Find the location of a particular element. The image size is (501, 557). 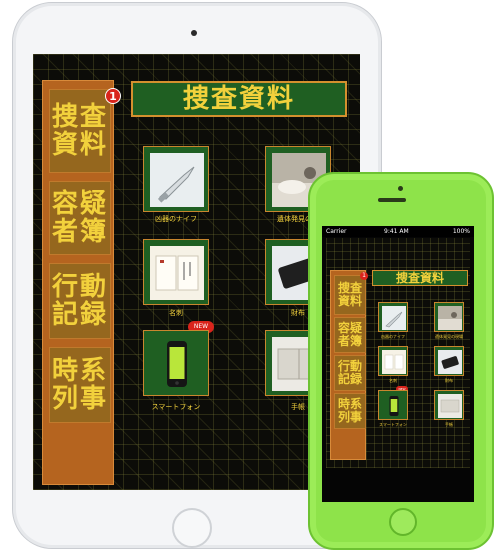

evidence-card-notebook is located at coordinates (449, 405).